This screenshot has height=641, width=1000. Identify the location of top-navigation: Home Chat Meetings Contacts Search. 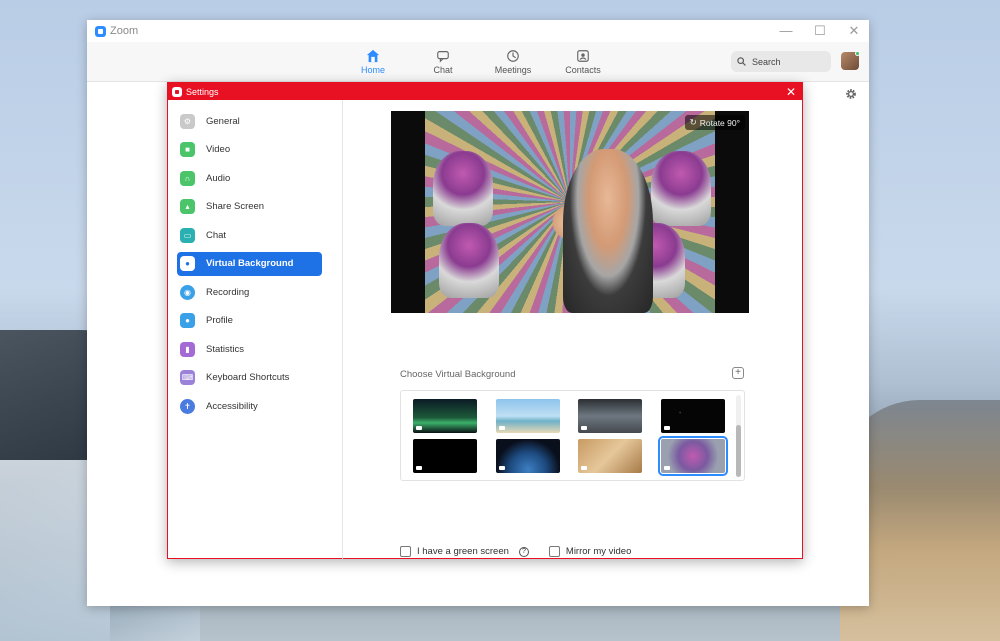
(478, 62).